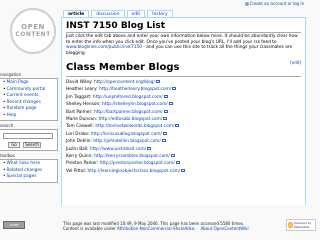  What do you see at coordinates (7, 155) in the screenshot?
I see `toolbox-header: toolbox` at bounding box center [7, 155].